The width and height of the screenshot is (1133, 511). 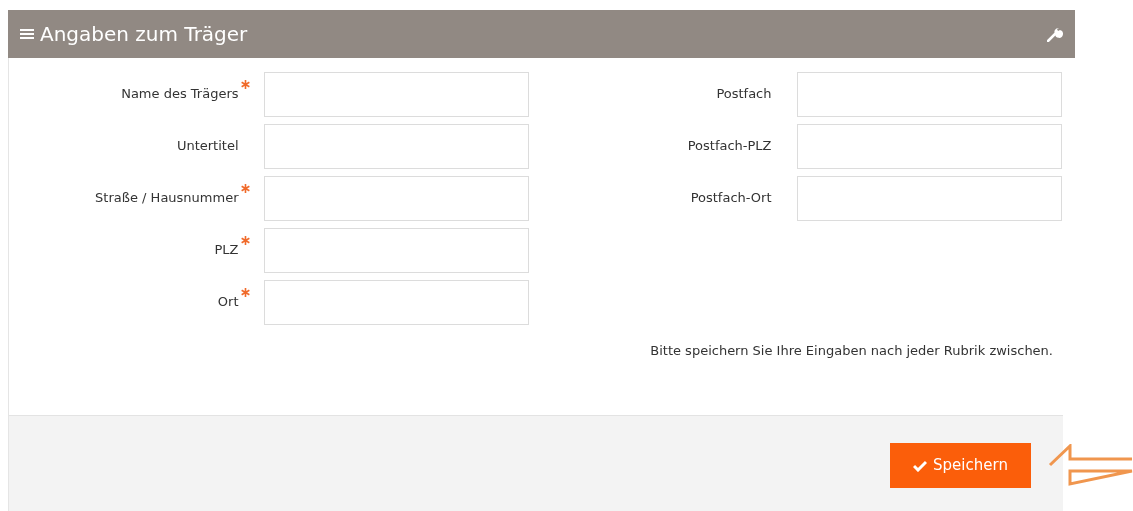 I want to click on field-label: Postfach-PLZ, so click(x=729, y=146).